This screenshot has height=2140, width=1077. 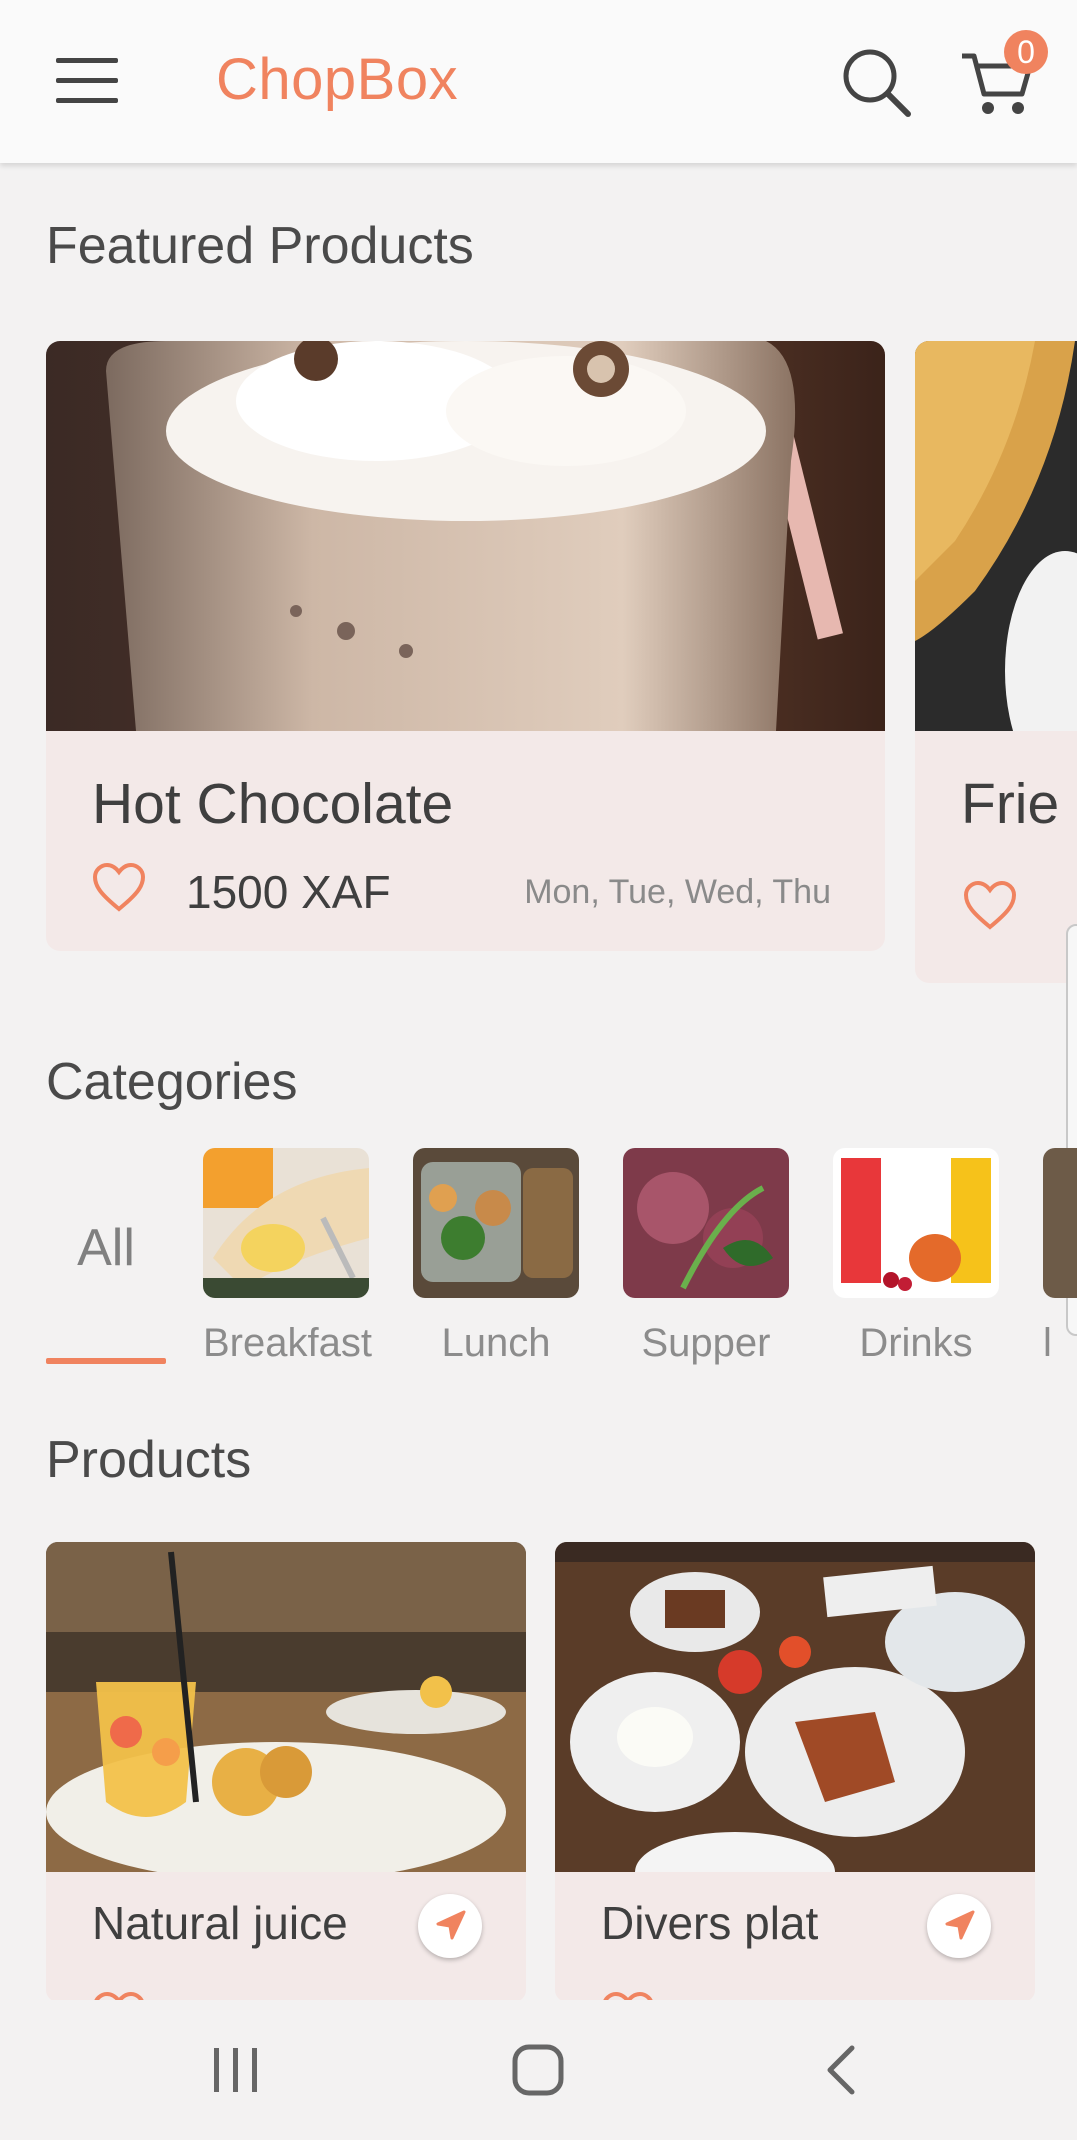 I want to click on back-button, so click(x=842, y=2071).